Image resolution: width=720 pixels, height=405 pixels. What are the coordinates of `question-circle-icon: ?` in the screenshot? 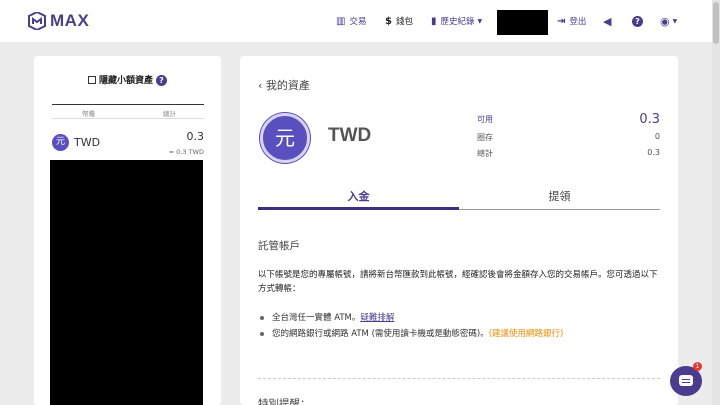 It's located at (637, 21).